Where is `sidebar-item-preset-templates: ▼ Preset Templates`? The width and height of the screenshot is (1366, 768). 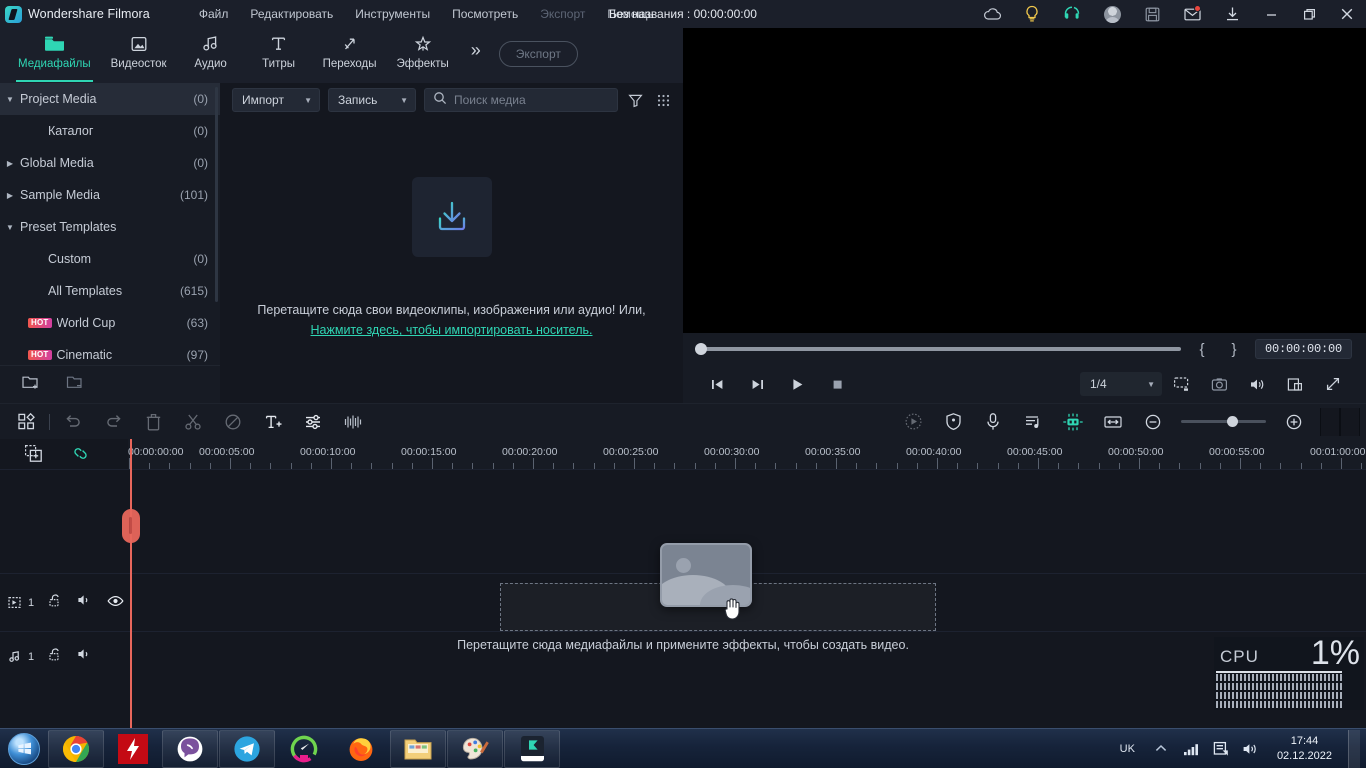
sidebar-item-preset-templates: ▼ Preset Templates is located at coordinates (110, 227).